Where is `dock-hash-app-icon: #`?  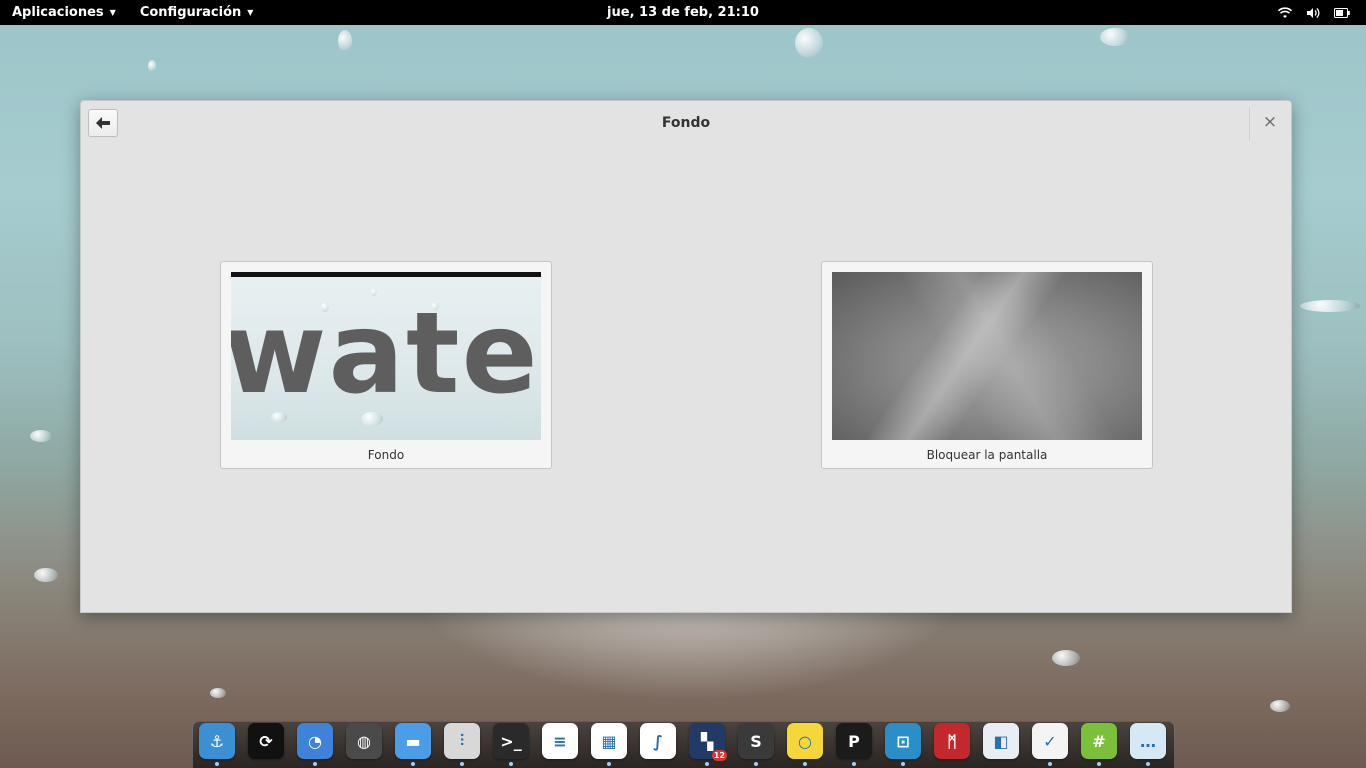 dock-hash-app-icon: # is located at coordinates (1099, 741).